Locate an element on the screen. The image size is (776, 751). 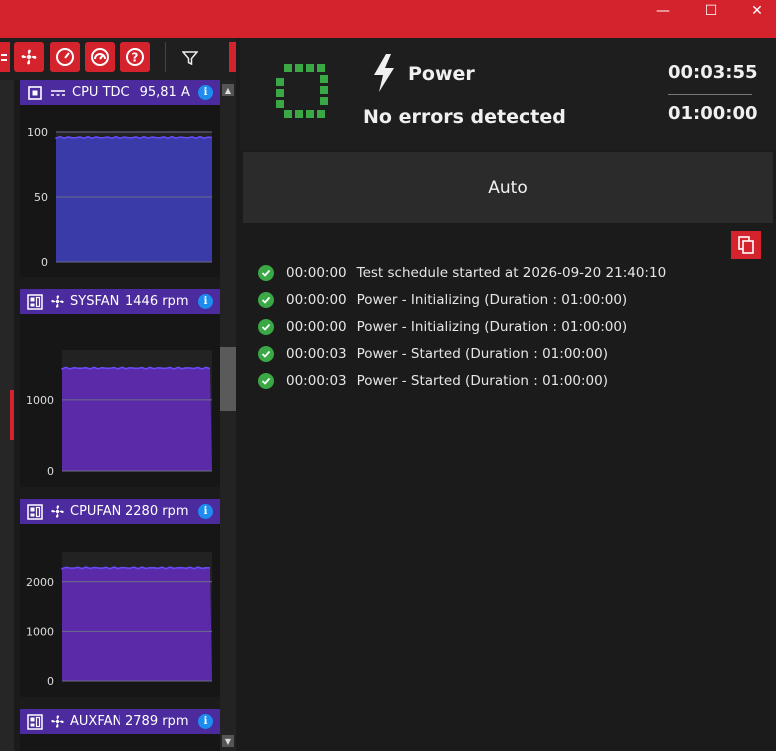
filter-icon is located at coordinates (190, 58).